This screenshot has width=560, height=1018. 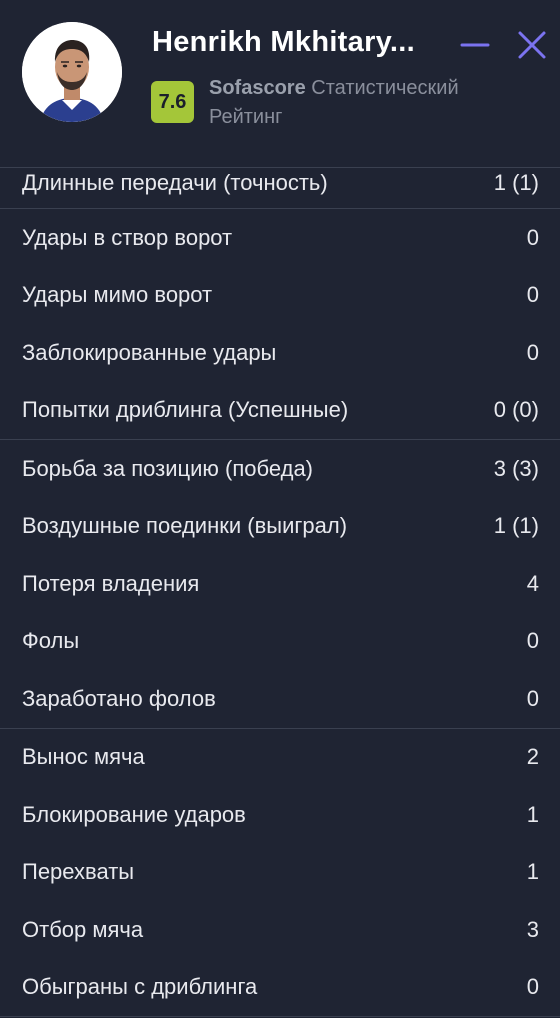 What do you see at coordinates (280, 758) in the screenshot?
I see `stat-row: Вынос мяча 2` at bounding box center [280, 758].